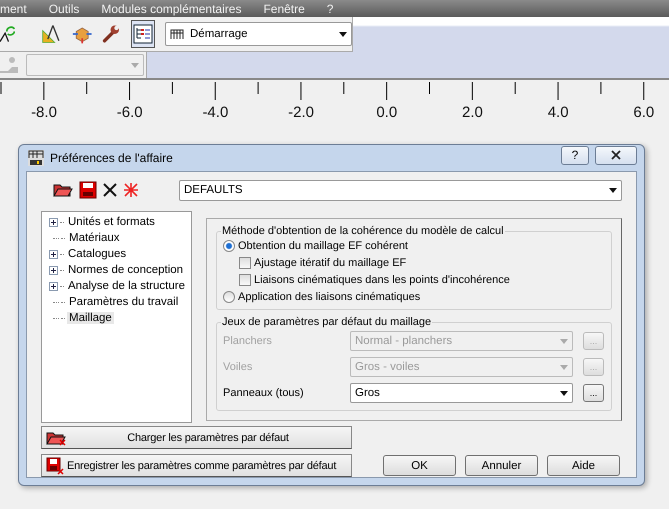 The height and width of the screenshot is (509, 669). I want to click on option-label: Application des liaisons cinématiques, so click(329, 296).